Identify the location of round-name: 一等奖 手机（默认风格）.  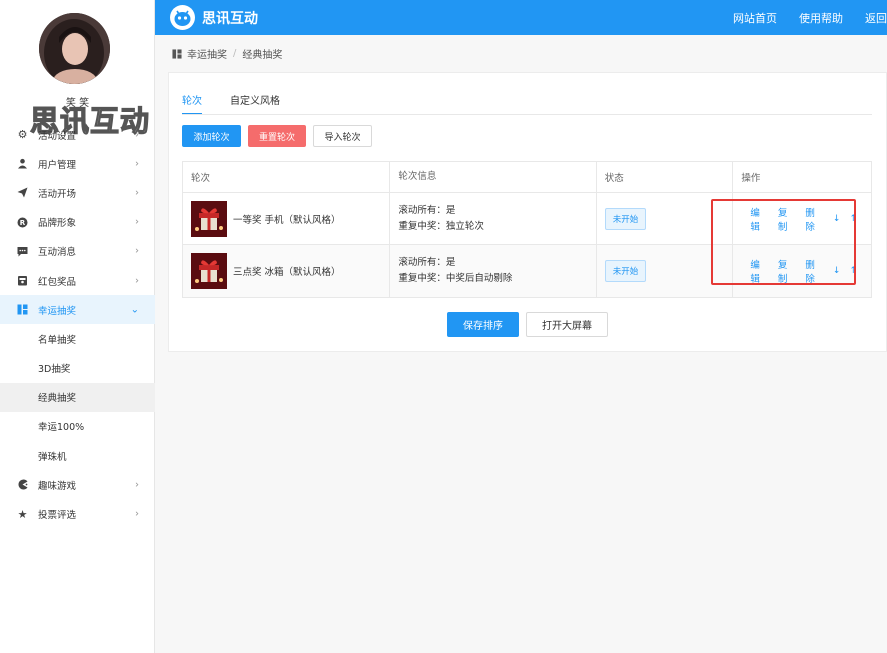
(287, 220).